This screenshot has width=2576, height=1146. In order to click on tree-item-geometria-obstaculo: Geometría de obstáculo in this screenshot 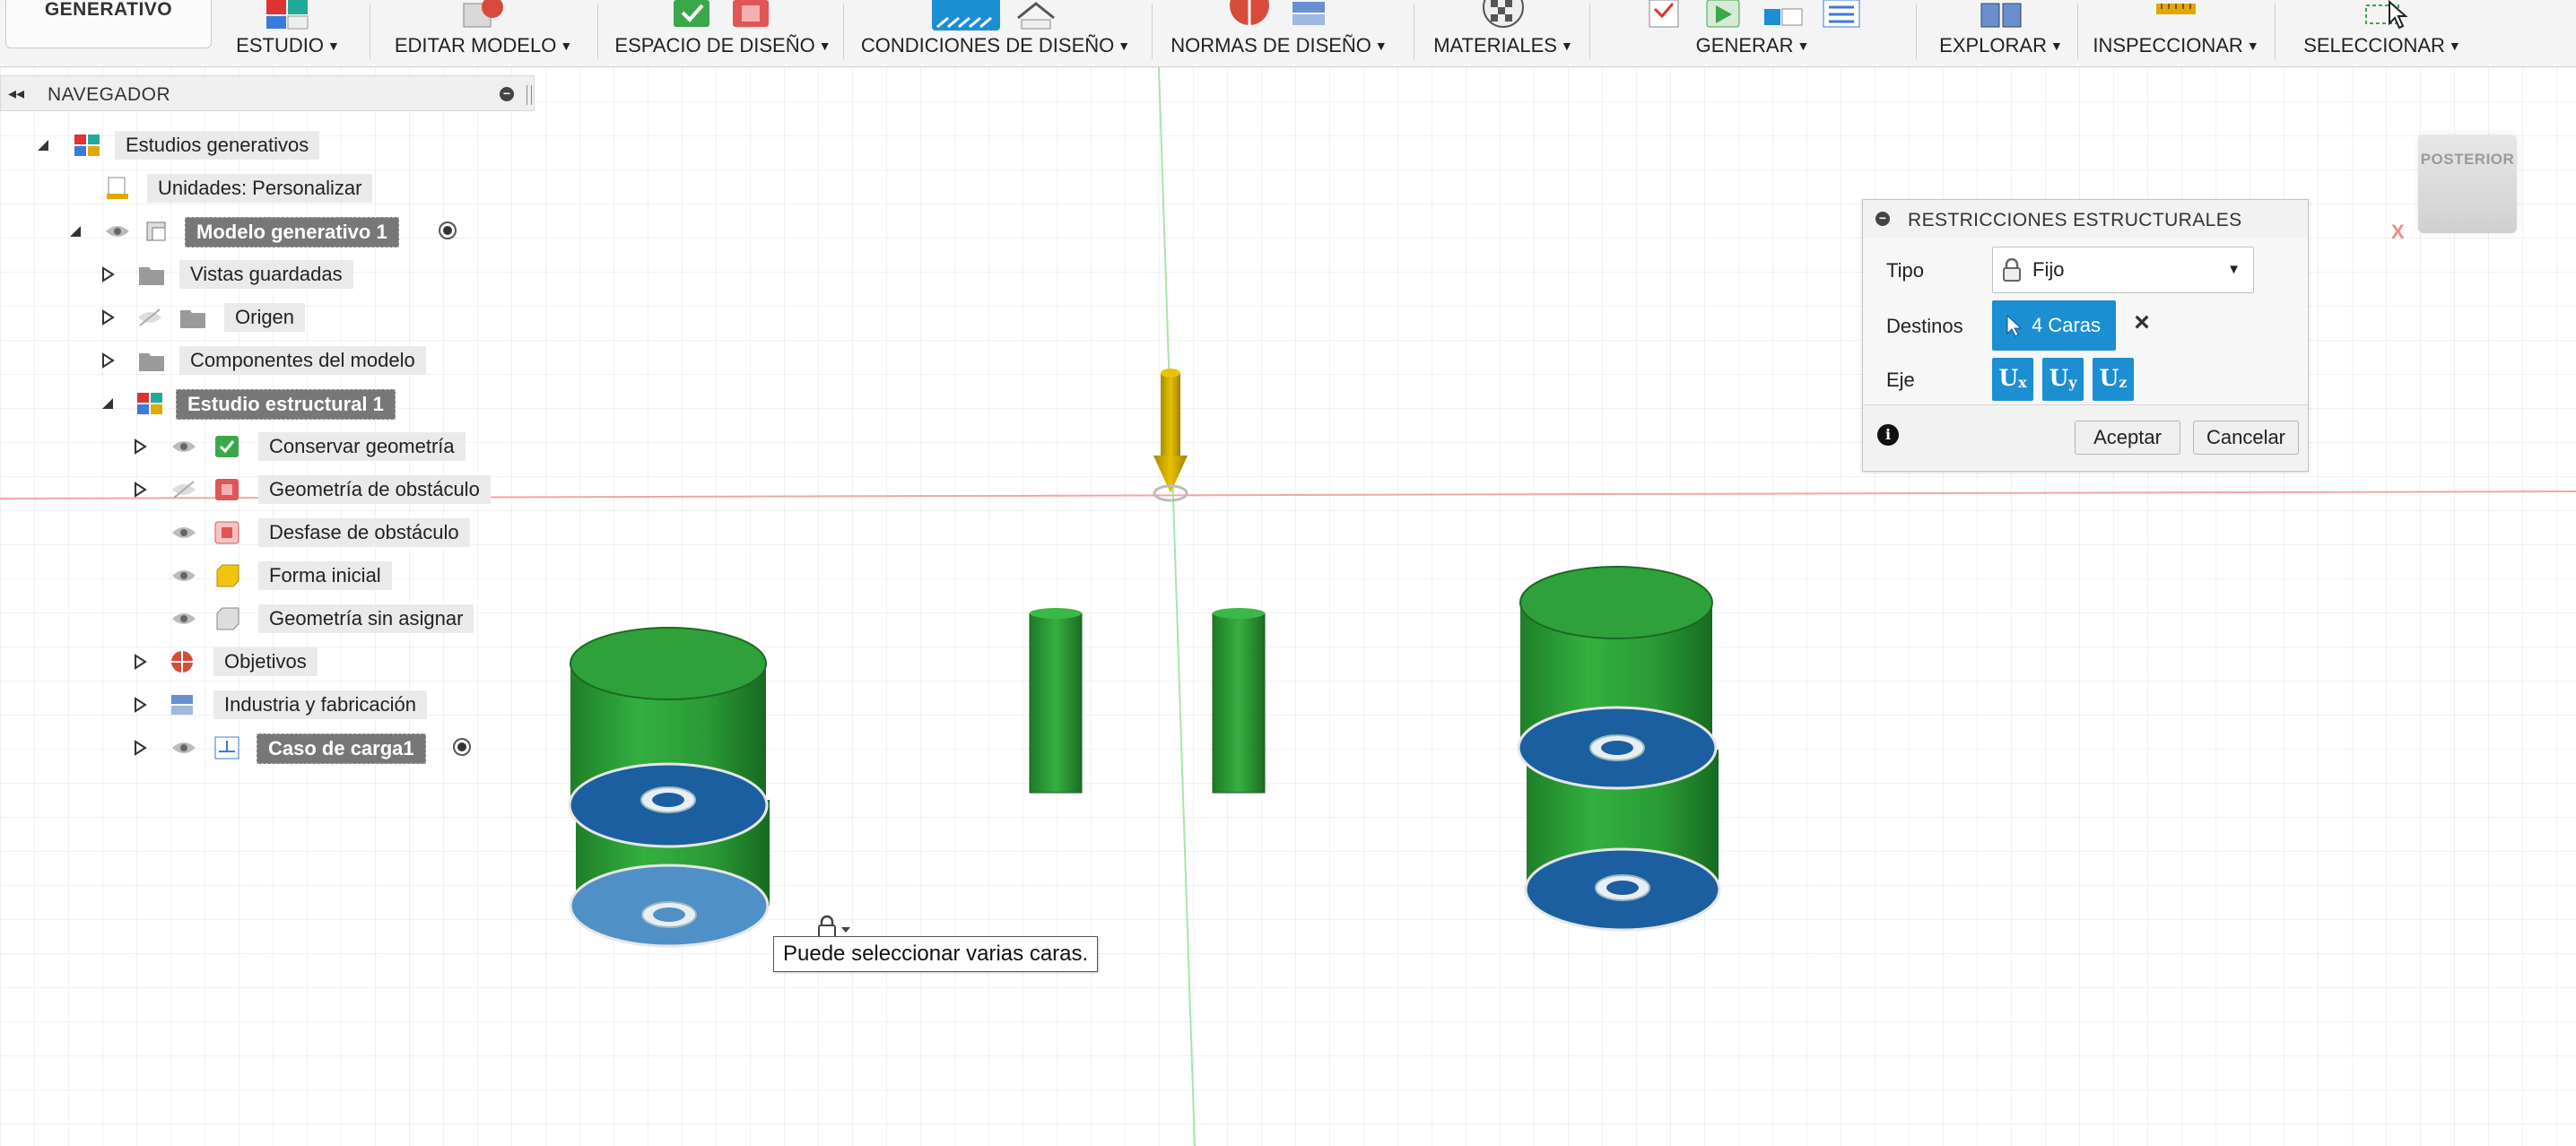, I will do `click(269, 490)`.